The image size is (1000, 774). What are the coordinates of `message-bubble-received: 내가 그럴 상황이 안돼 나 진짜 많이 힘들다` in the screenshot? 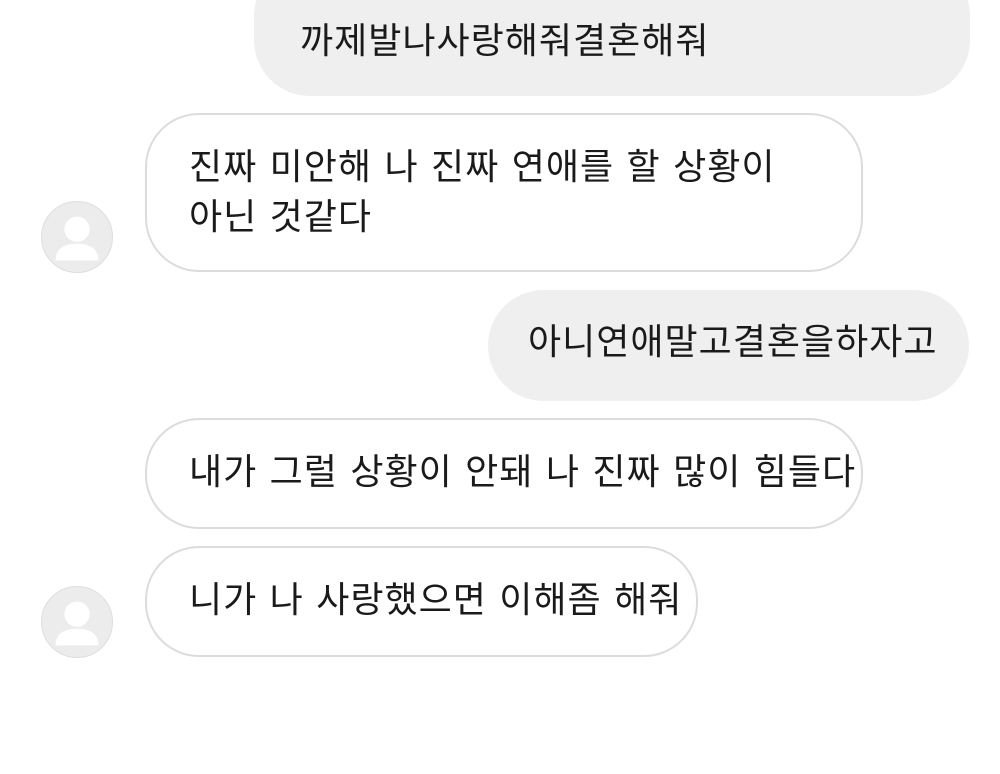 It's located at (504, 473).